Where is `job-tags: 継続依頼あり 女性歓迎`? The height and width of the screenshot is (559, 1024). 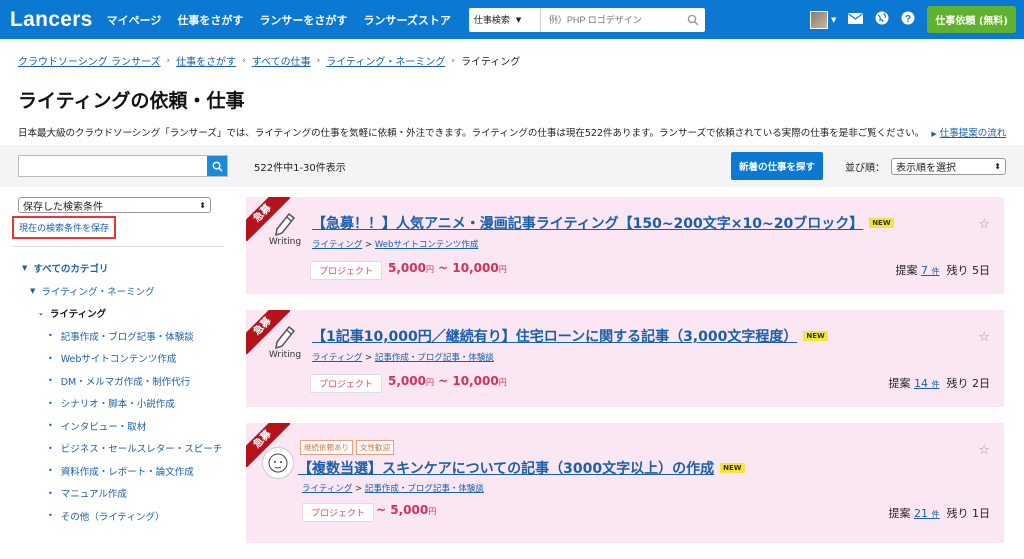 job-tags: 継続依頼あり 女性歓迎 is located at coordinates (347, 447).